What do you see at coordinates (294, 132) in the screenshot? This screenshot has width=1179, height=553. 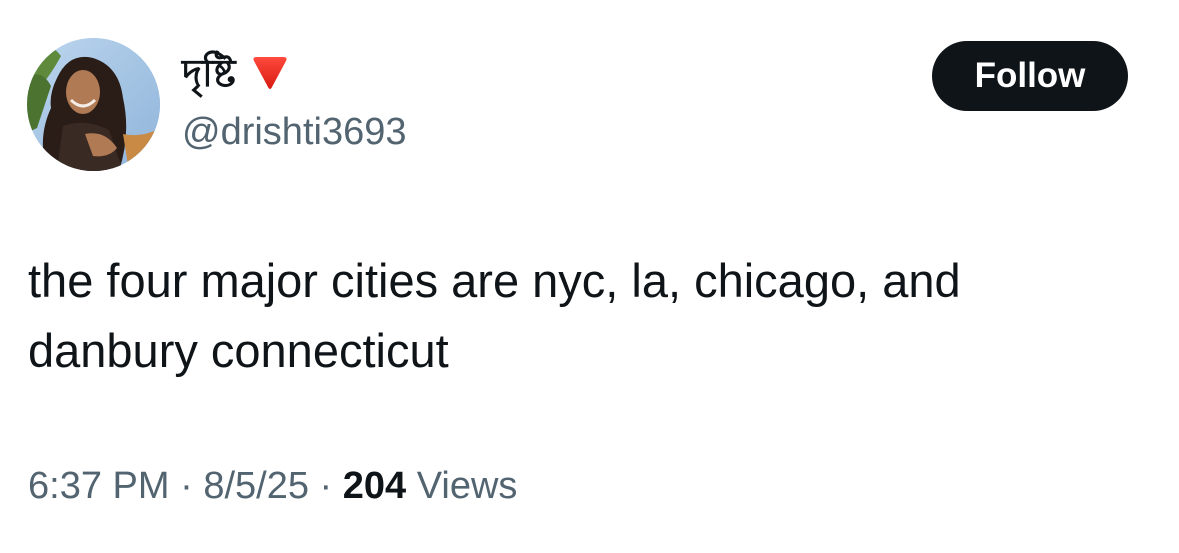 I see `user-handle: @drishti3693` at bounding box center [294, 132].